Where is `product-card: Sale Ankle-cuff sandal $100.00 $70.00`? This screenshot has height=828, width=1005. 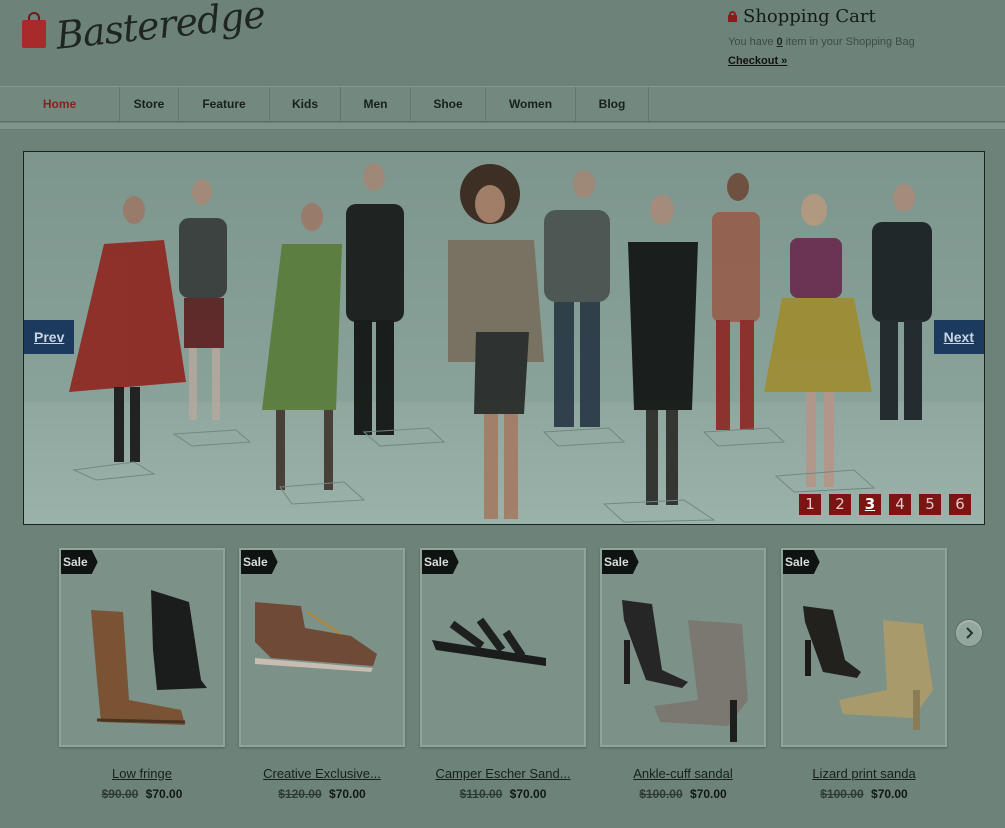
product-card: Sale Ankle-cuff sandal $100.00 $70.00 is located at coordinates (683, 674).